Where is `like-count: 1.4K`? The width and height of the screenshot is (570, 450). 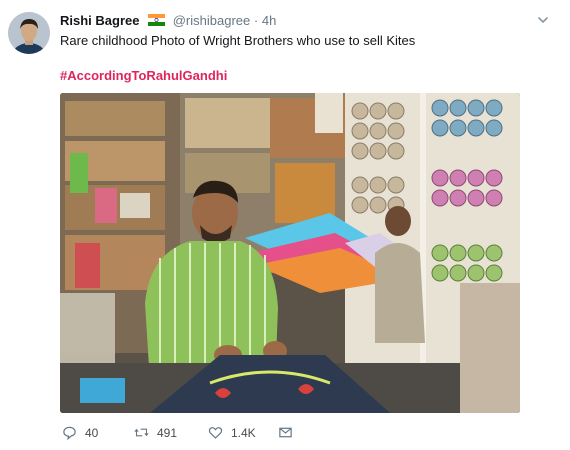
like-count: 1.4K is located at coordinates (243, 432).